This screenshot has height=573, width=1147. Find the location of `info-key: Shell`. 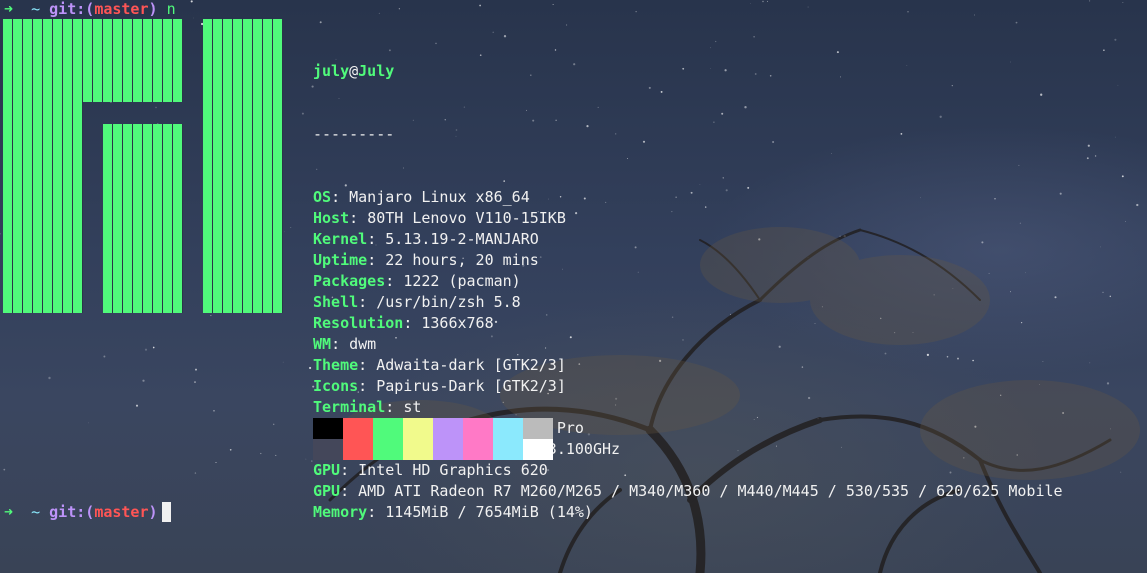

info-key: Shell is located at coordinates (336, 302).